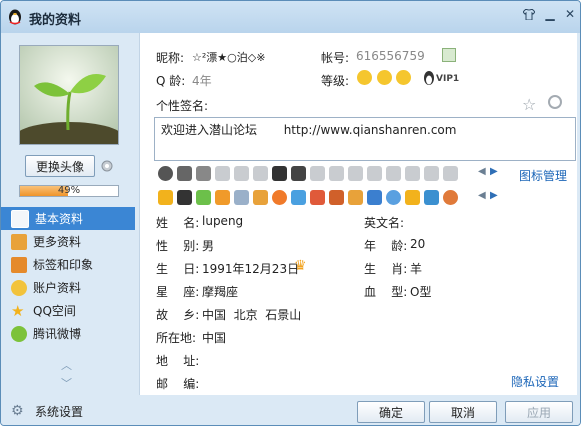 This screenshot has width=587, height=430. I want to click on phone-badge-icon, so click(203, 173).